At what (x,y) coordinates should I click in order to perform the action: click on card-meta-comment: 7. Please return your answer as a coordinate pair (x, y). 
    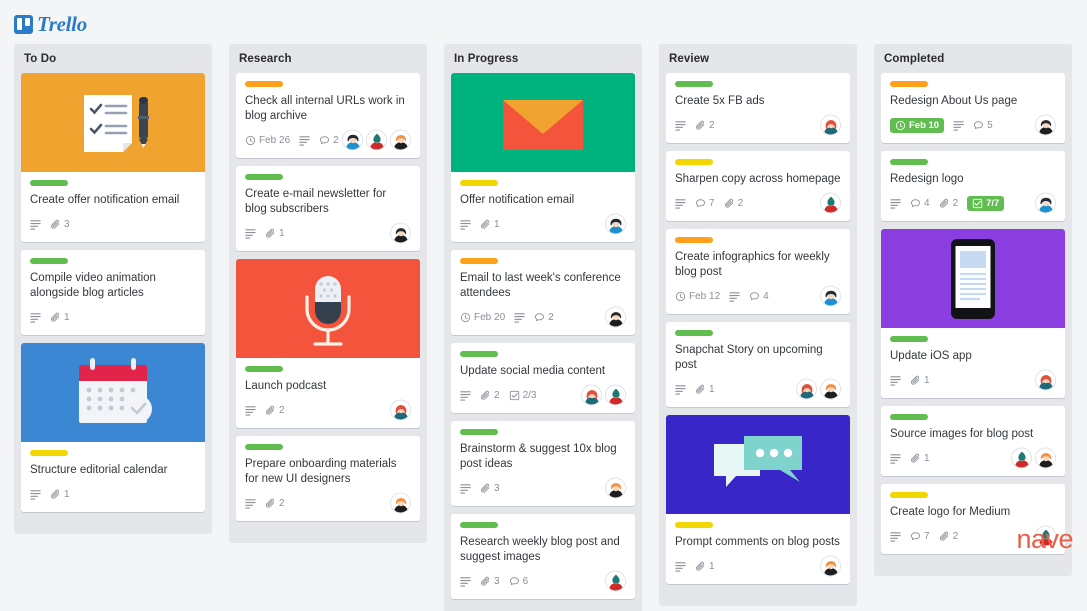
    Looking at the image, I should click on (705, 203).